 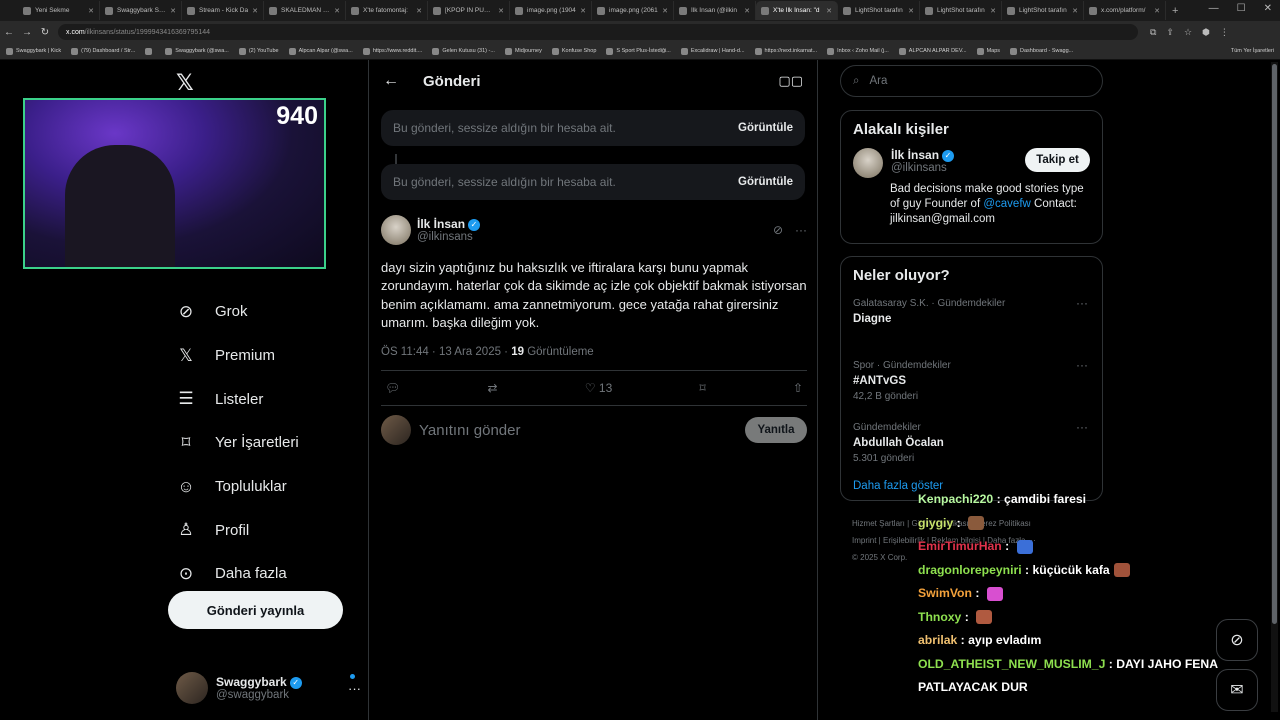 What do you see at coordinates (270, 487) in the screenshot?
I see `nav-item-topluluklar: ☺ Topluluklar` at bounding box center [270, 487].